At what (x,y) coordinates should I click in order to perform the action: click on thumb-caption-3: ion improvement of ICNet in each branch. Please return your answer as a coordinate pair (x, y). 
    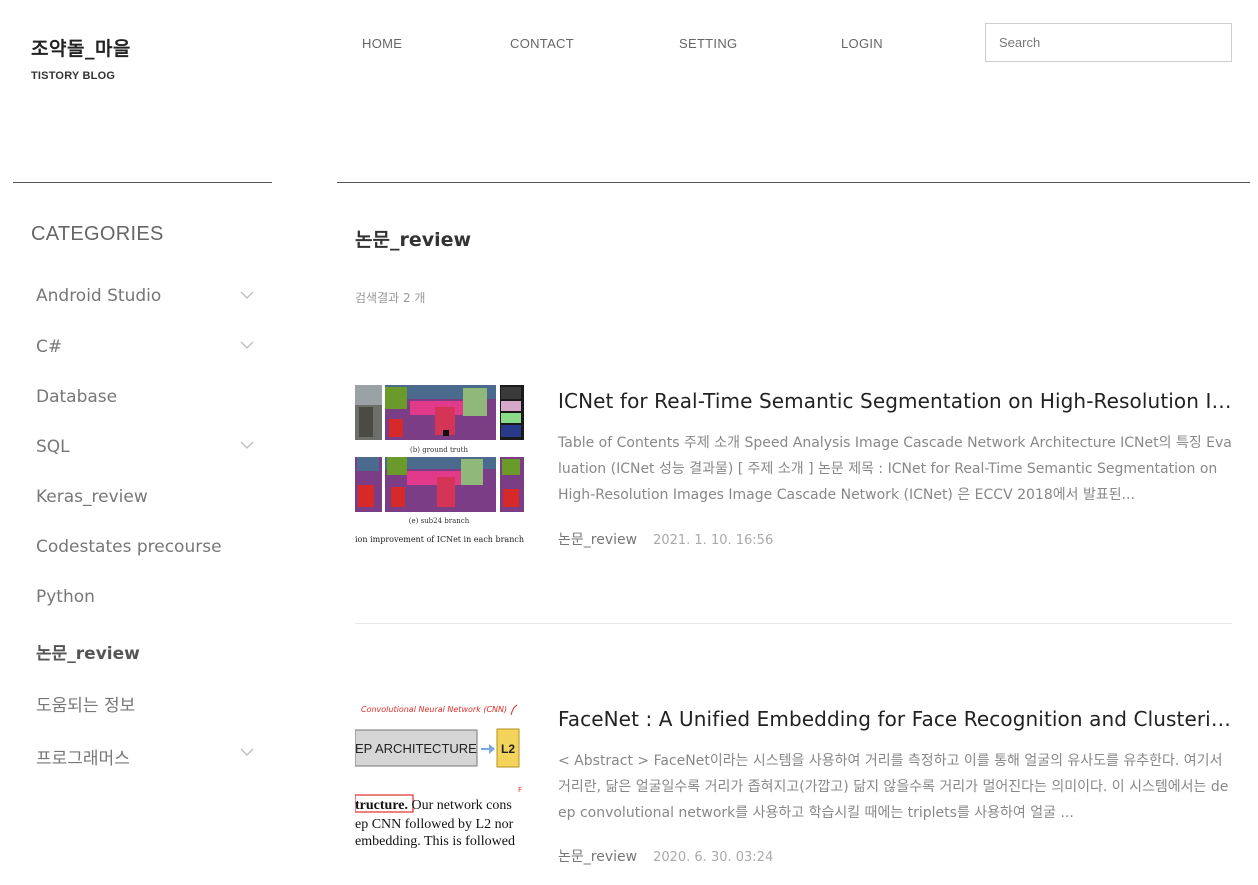
    Looking at the image, I should click on (439, 539).